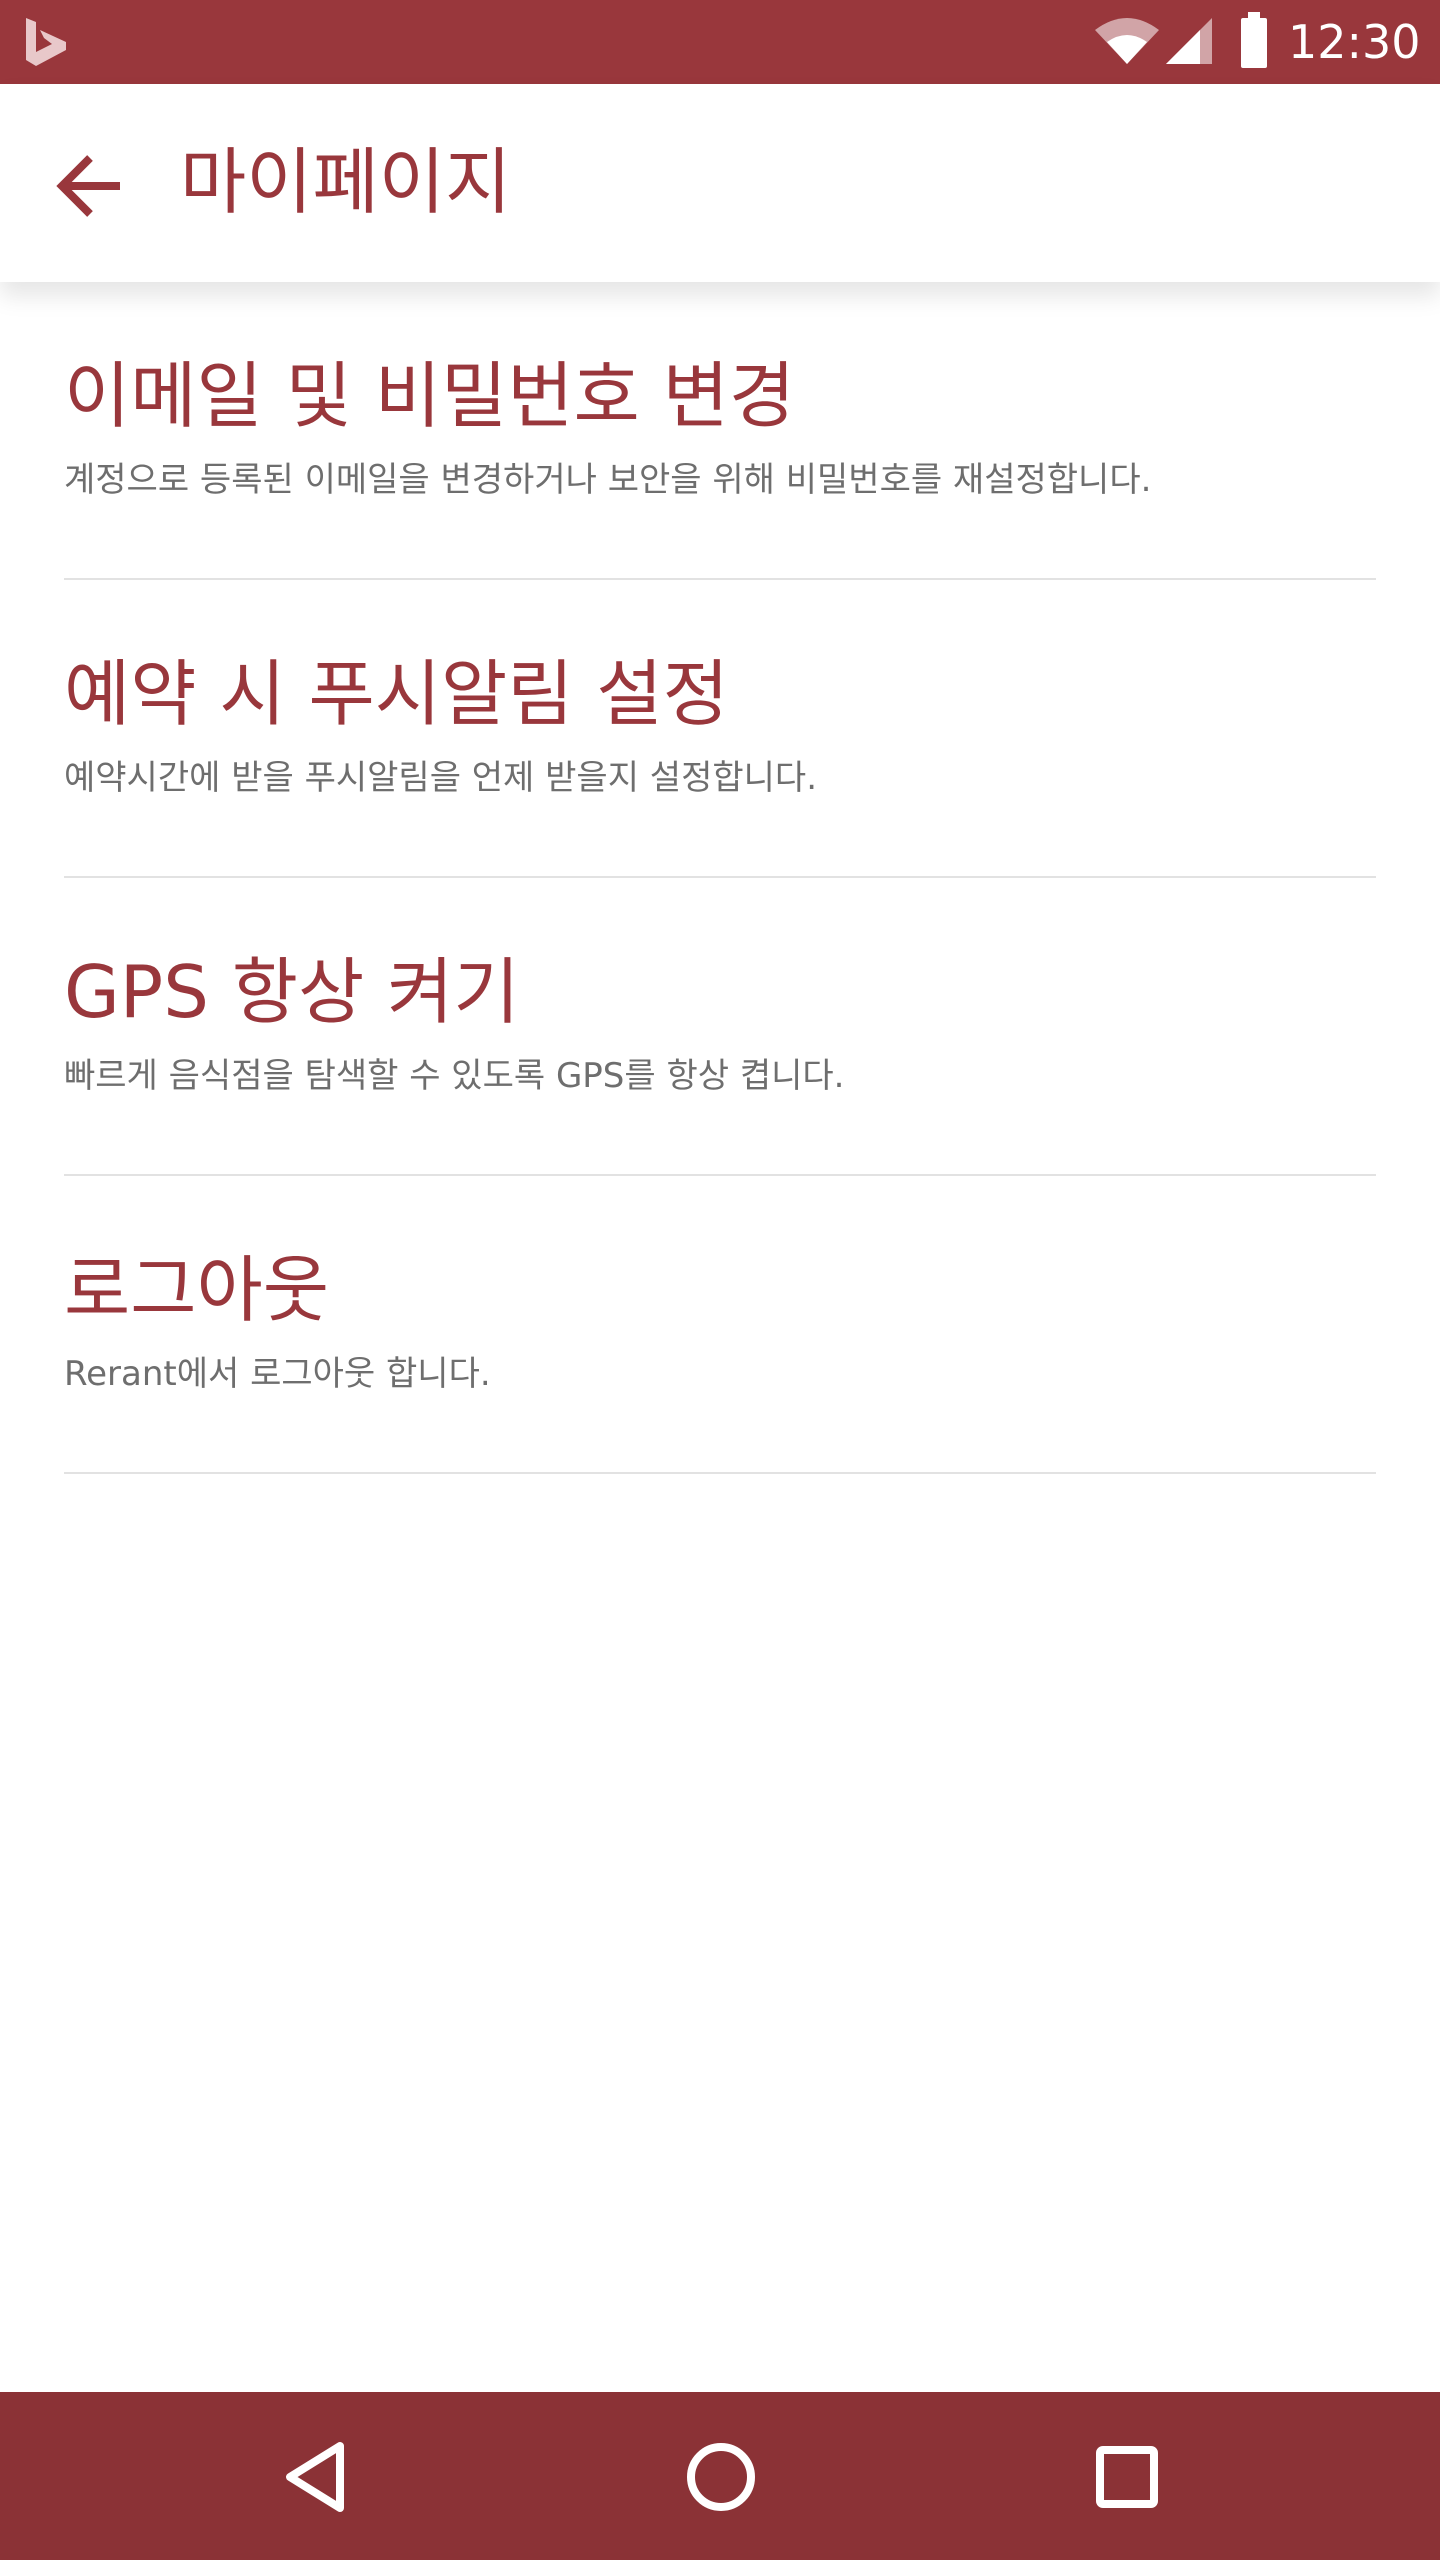 The height and width of the screenshot is (2560, 1440). What do you see at coordinates (396, 694) in the screenshot?
I see `setting-title: 예약 시 푸시알림 설정` at bounding box center [396, 694].